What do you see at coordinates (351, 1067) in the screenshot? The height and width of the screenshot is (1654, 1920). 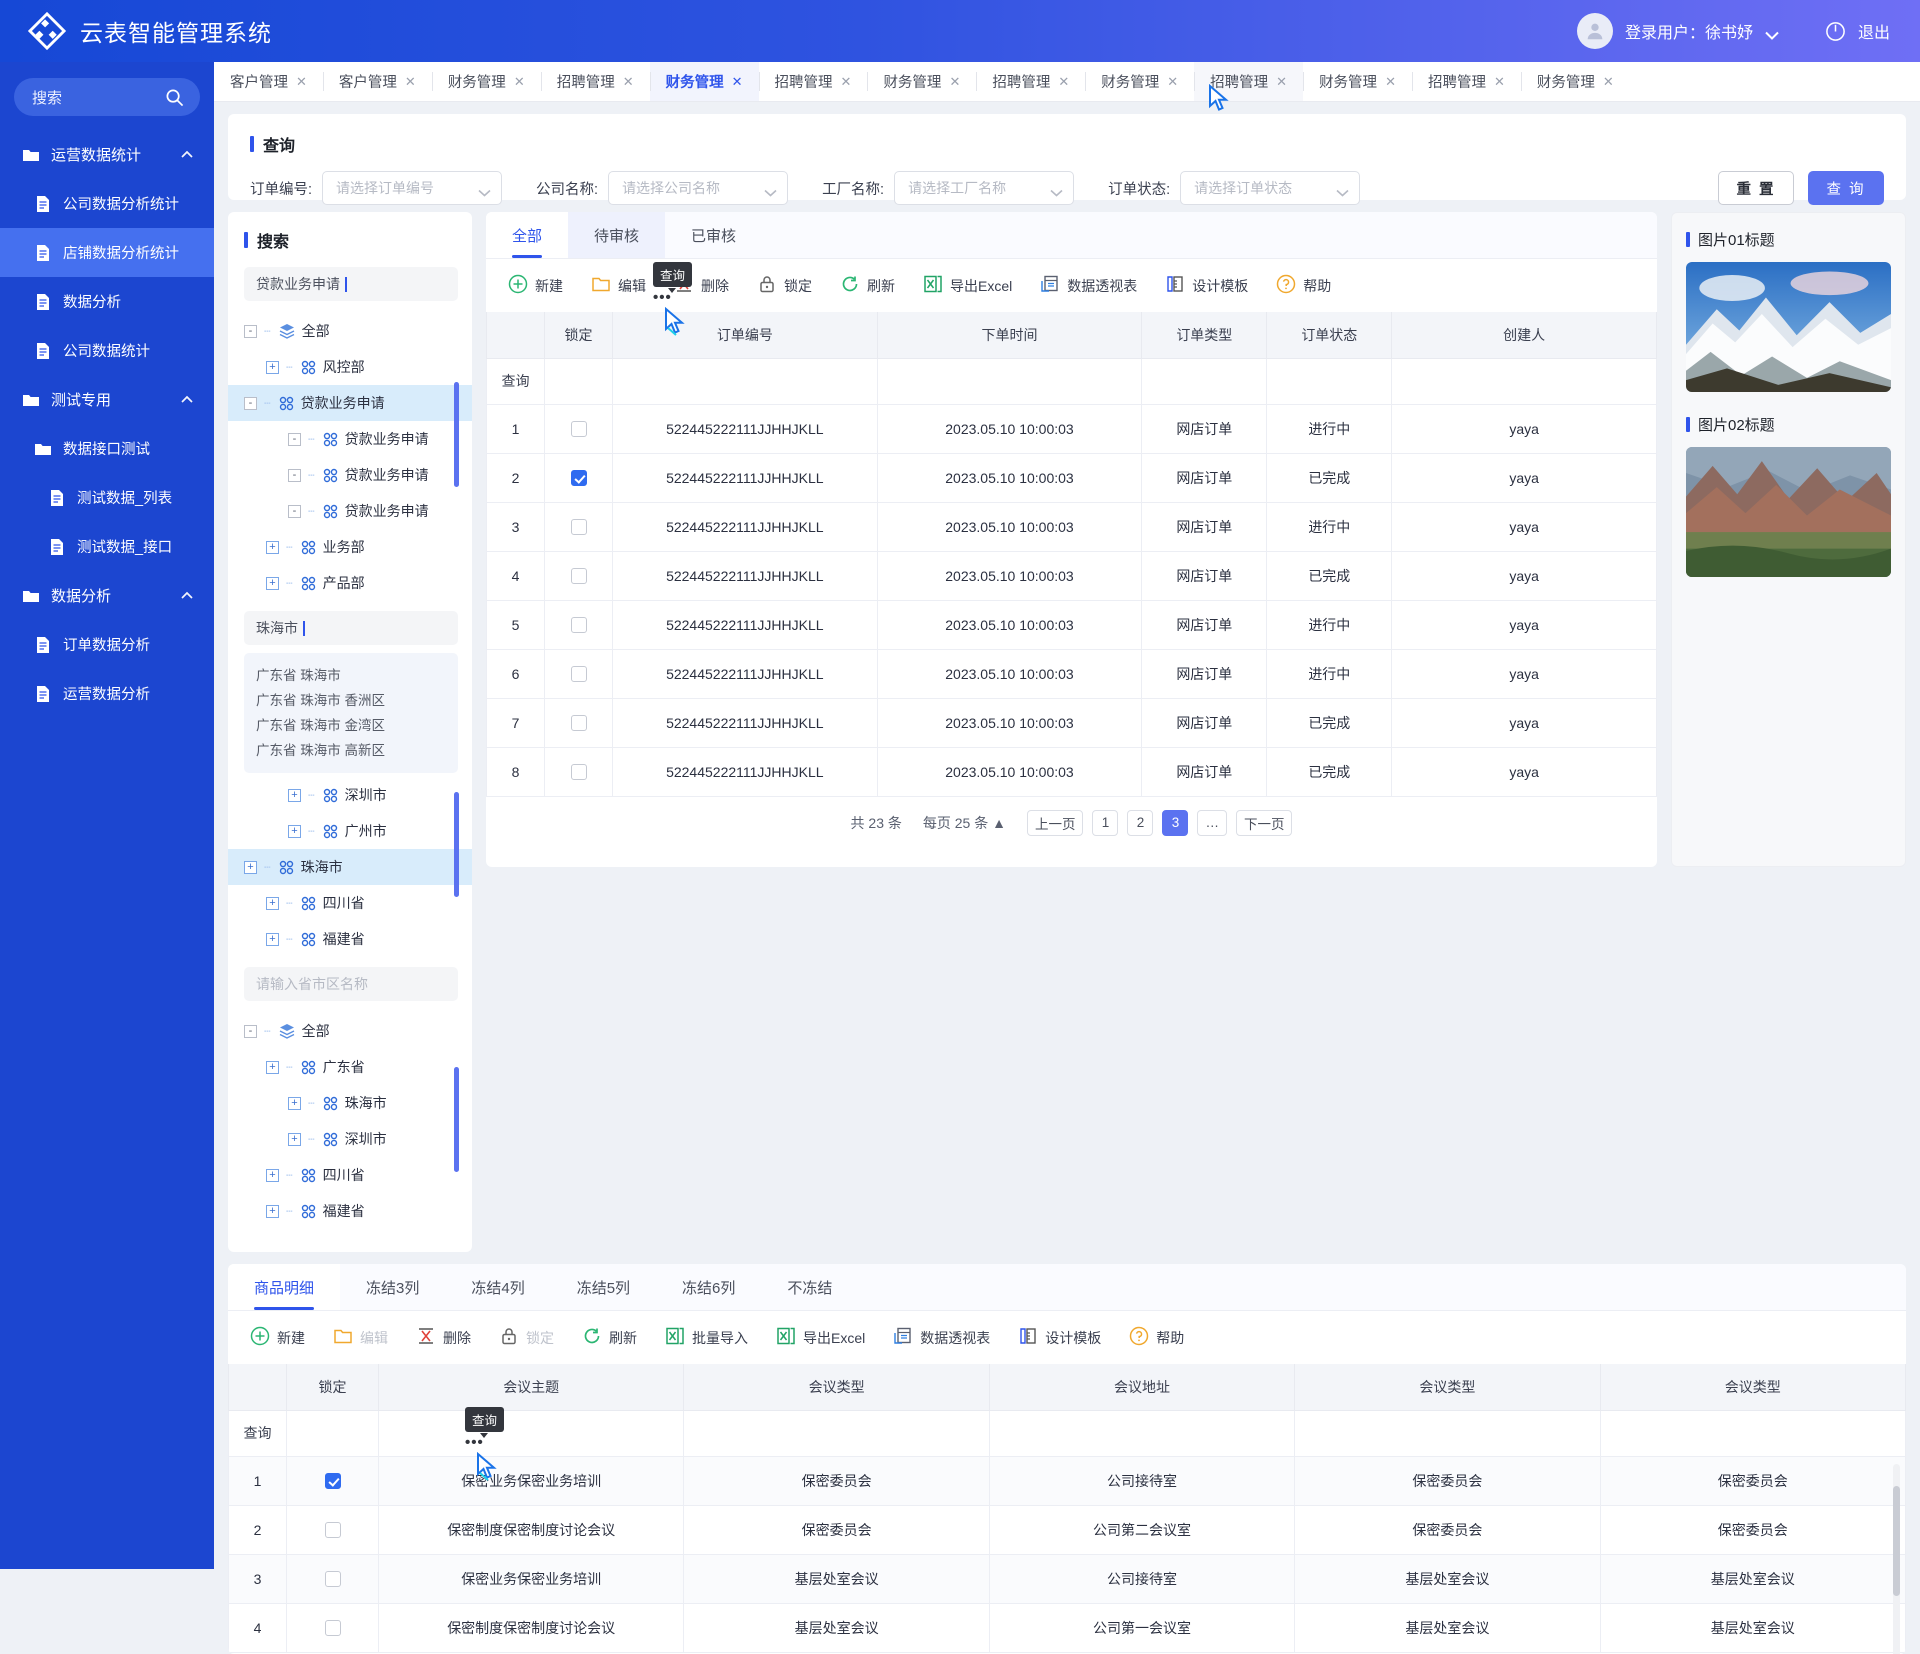 I see `tree-node: + ┄ 广东省` at bounding box center [351, 1067].